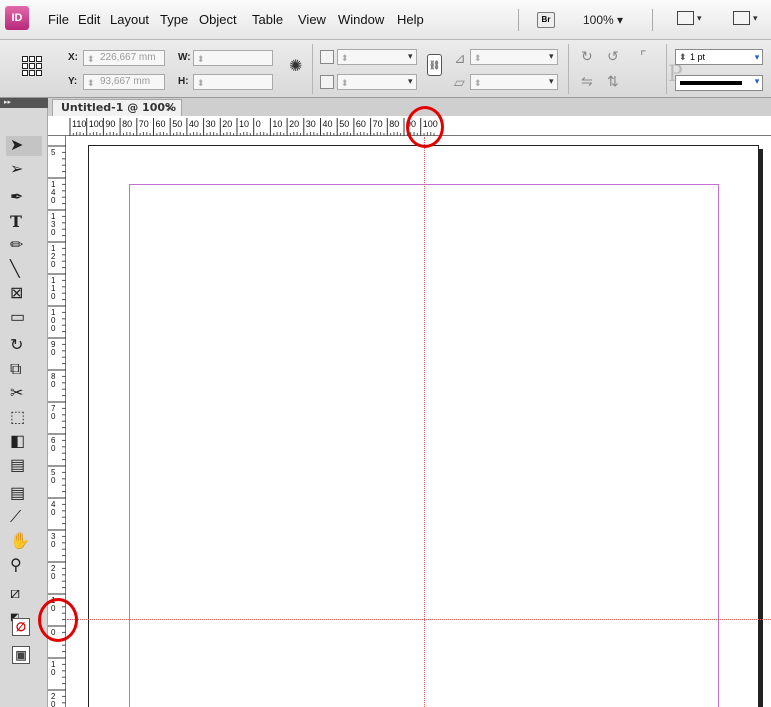 The image size is (771, 707). Describe the element at coordinates (233, 58) in the screenshot. I see `width-field: ⬍` at that location.